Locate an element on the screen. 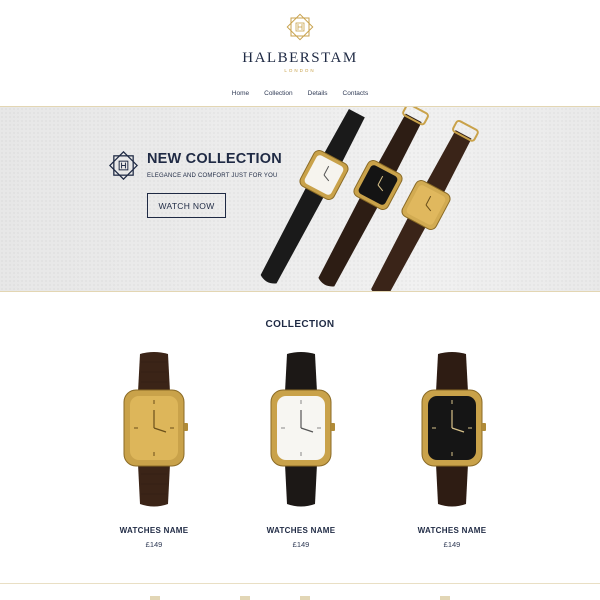 Image resolution: width=600 pixels, height=600 pixels. collection-title: COLLECTION is located at coordinates (300, 324).